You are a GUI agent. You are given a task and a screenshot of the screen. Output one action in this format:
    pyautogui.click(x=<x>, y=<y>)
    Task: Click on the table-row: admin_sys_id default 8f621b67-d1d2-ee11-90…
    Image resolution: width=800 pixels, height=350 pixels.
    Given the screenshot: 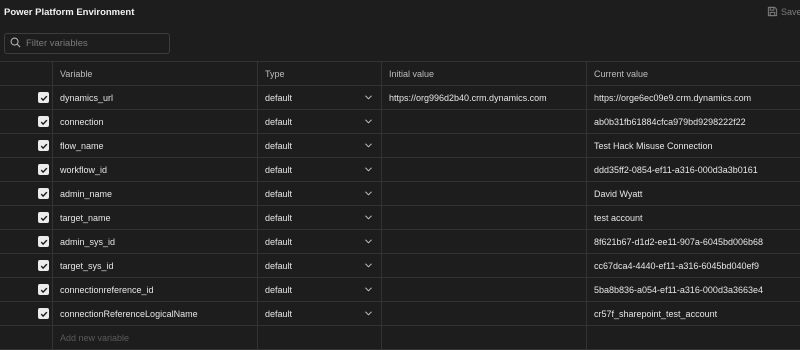 What is the action you would take?
    pyautogui.click(x=400, y=242)
    